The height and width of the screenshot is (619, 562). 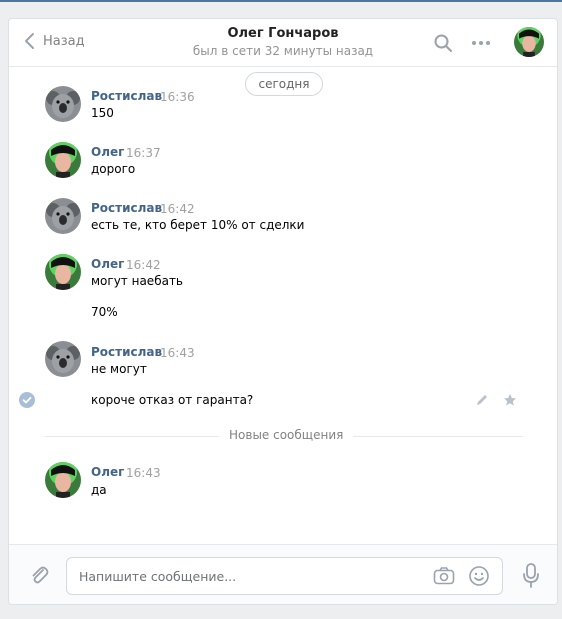 I want to click on date-pill: сегодня, so click(x=284, y=84).